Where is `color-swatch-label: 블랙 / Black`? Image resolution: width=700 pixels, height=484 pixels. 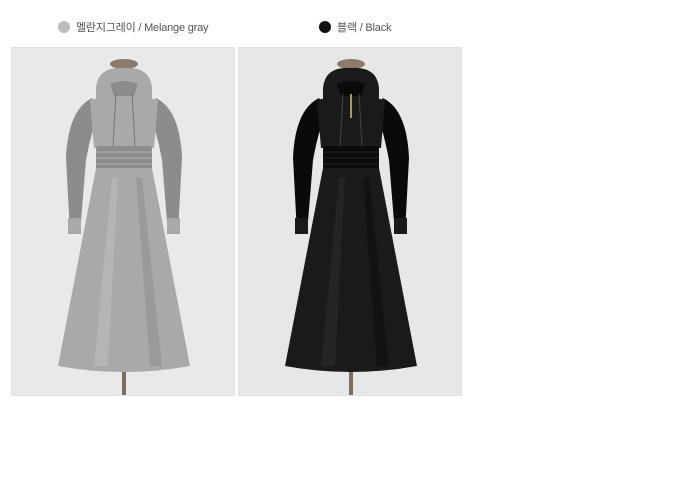
color-swatch-label: 블랙 / Black is located at coordinates (355, 27).